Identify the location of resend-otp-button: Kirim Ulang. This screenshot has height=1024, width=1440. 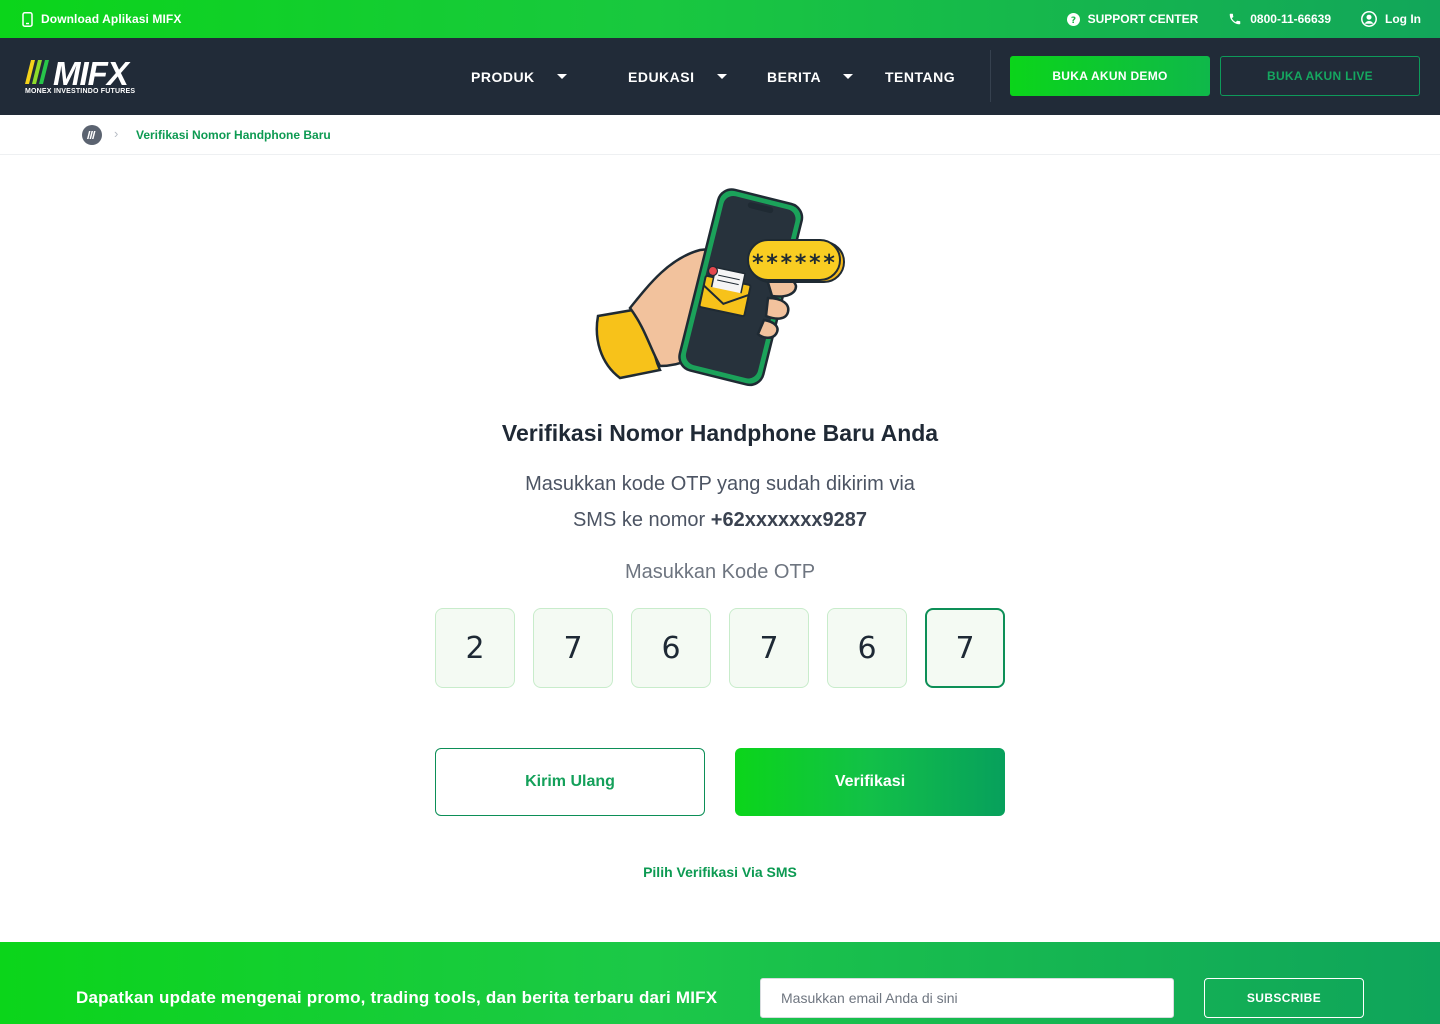
(570, 782).